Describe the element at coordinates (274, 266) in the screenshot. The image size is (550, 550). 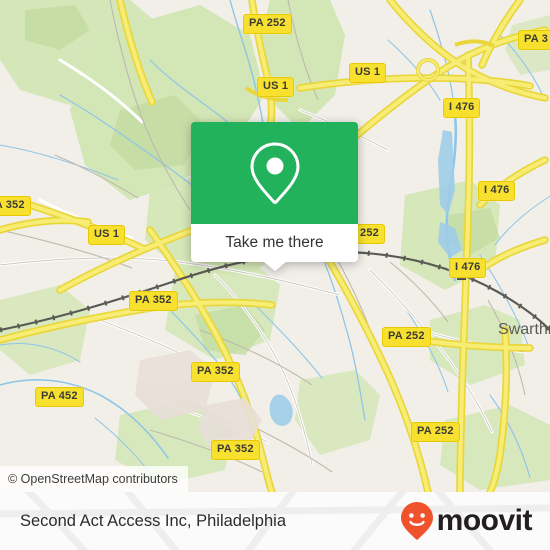
I see `popup-tail` at that location.